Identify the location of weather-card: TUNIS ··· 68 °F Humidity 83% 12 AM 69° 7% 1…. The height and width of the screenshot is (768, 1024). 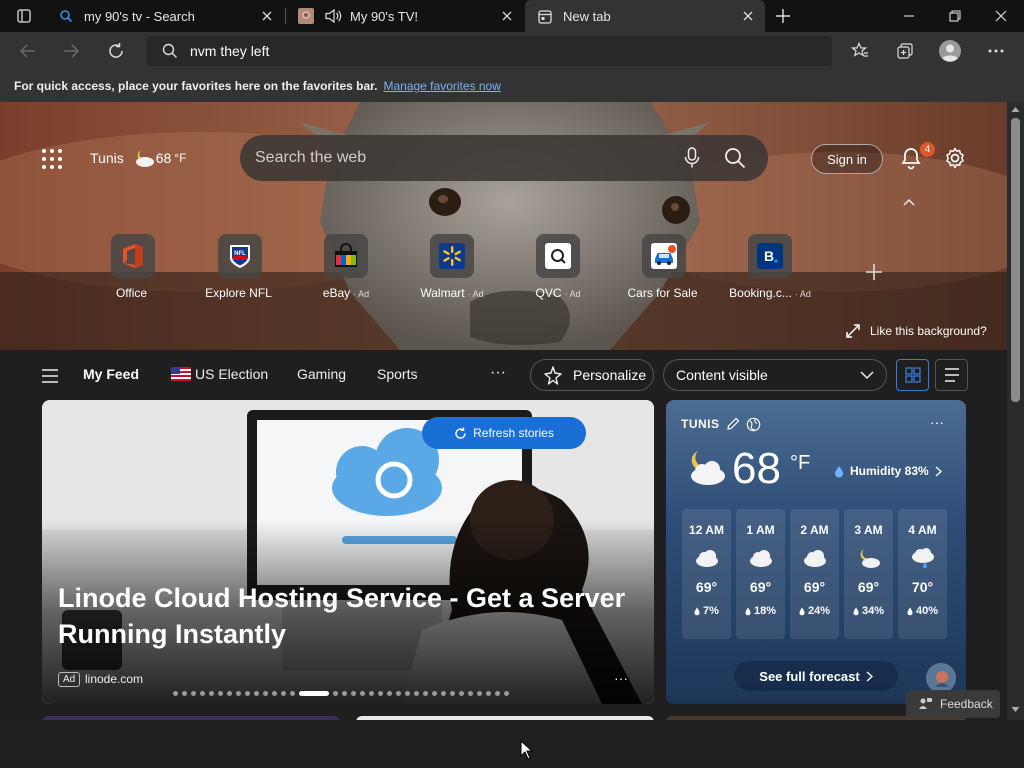
(816, 552).